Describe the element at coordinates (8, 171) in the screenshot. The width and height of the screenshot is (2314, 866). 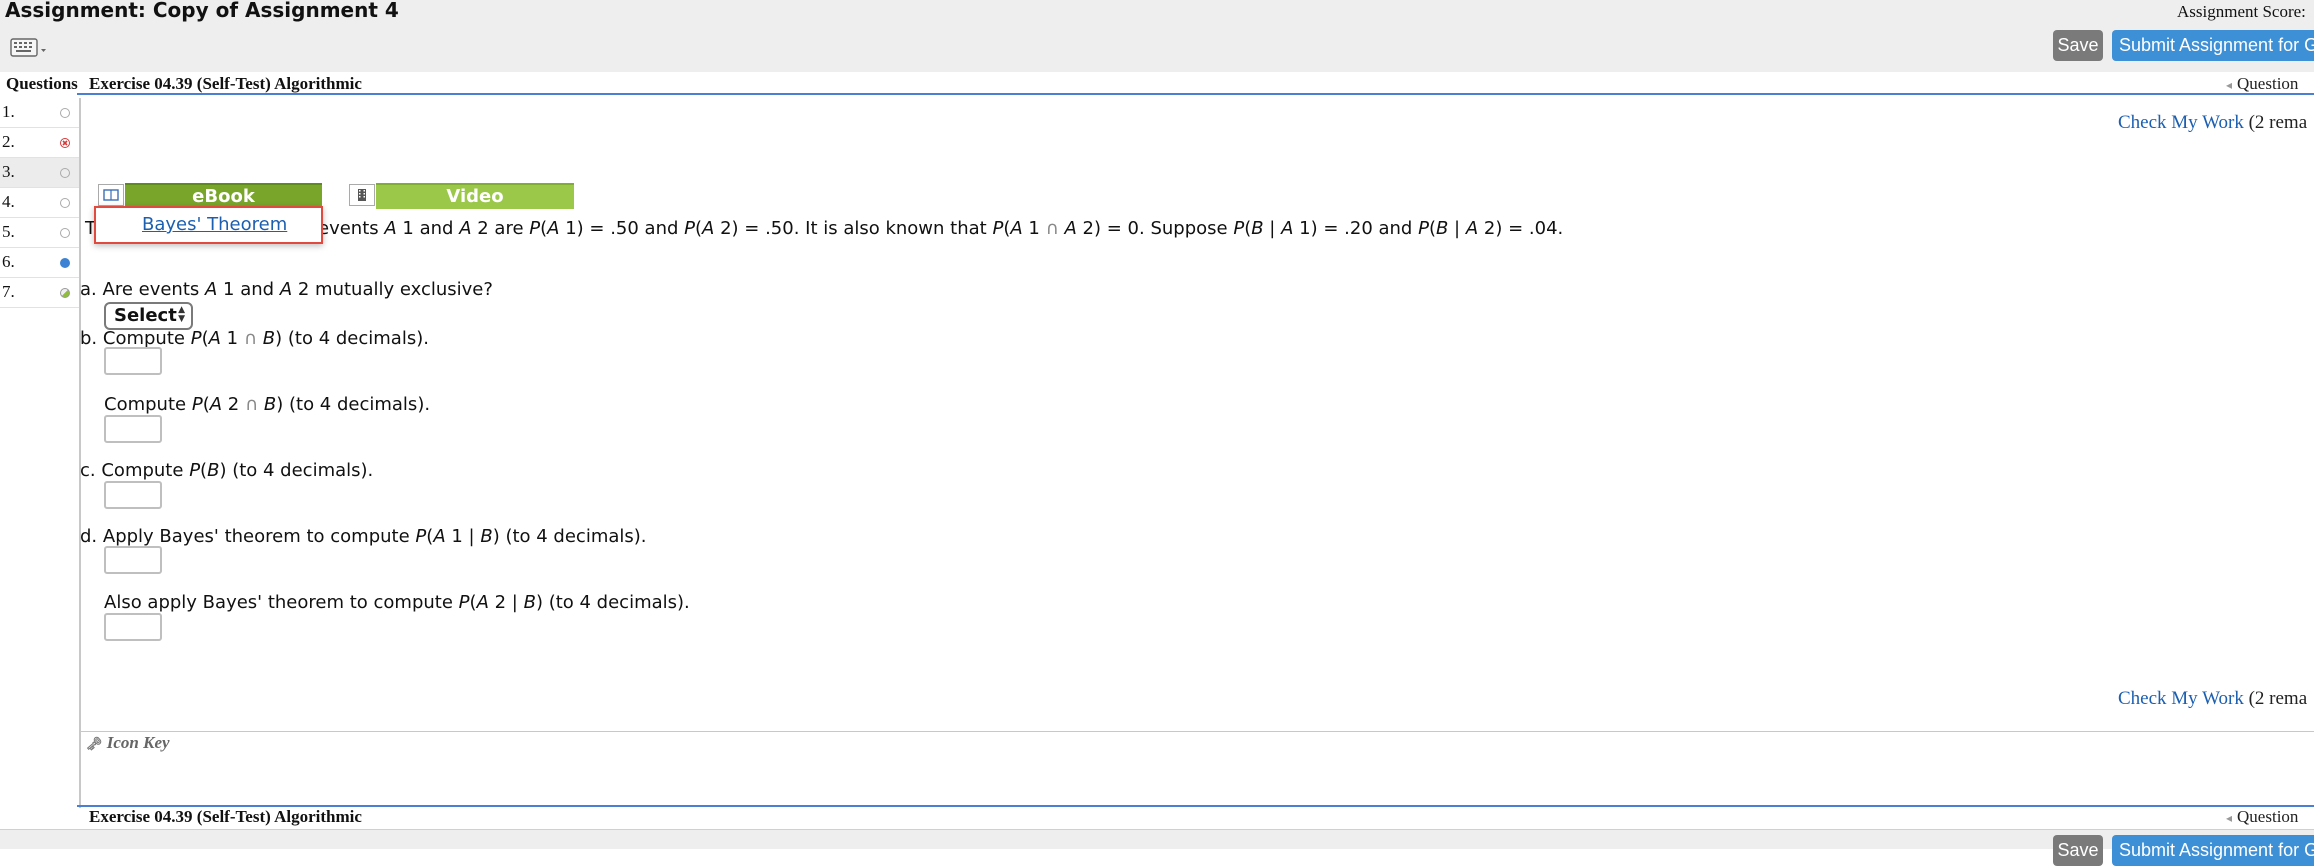
I see `question-number: 3.` at that location.